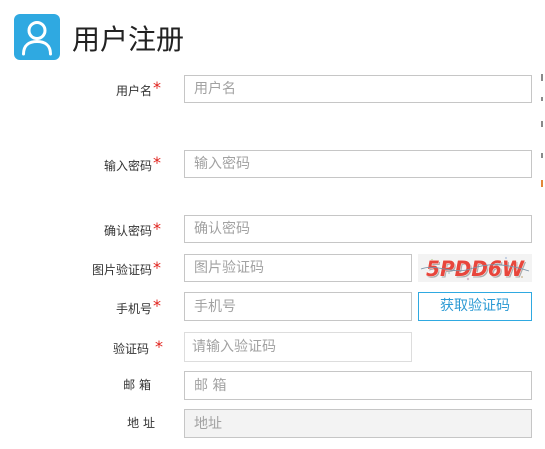 This screenshot has width=545, height=449. Describe the element at coordinates (157, 87) in the screenshot. I see `username-required-mark: *` at that location.